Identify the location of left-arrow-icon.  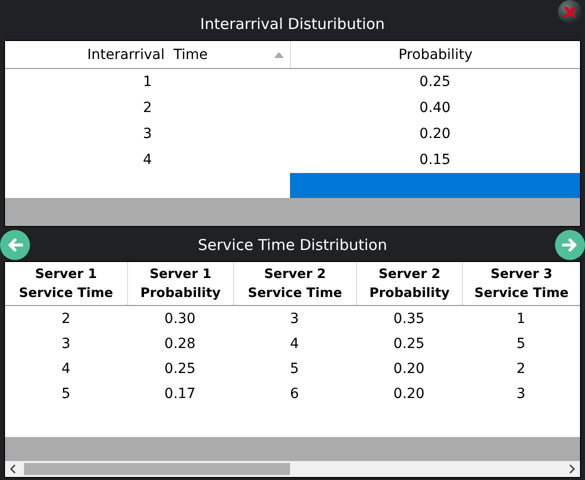
(15, 245).